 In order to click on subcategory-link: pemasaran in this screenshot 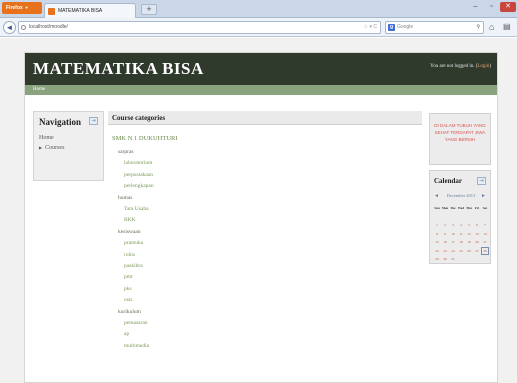, I will do `click(136, 323)`.